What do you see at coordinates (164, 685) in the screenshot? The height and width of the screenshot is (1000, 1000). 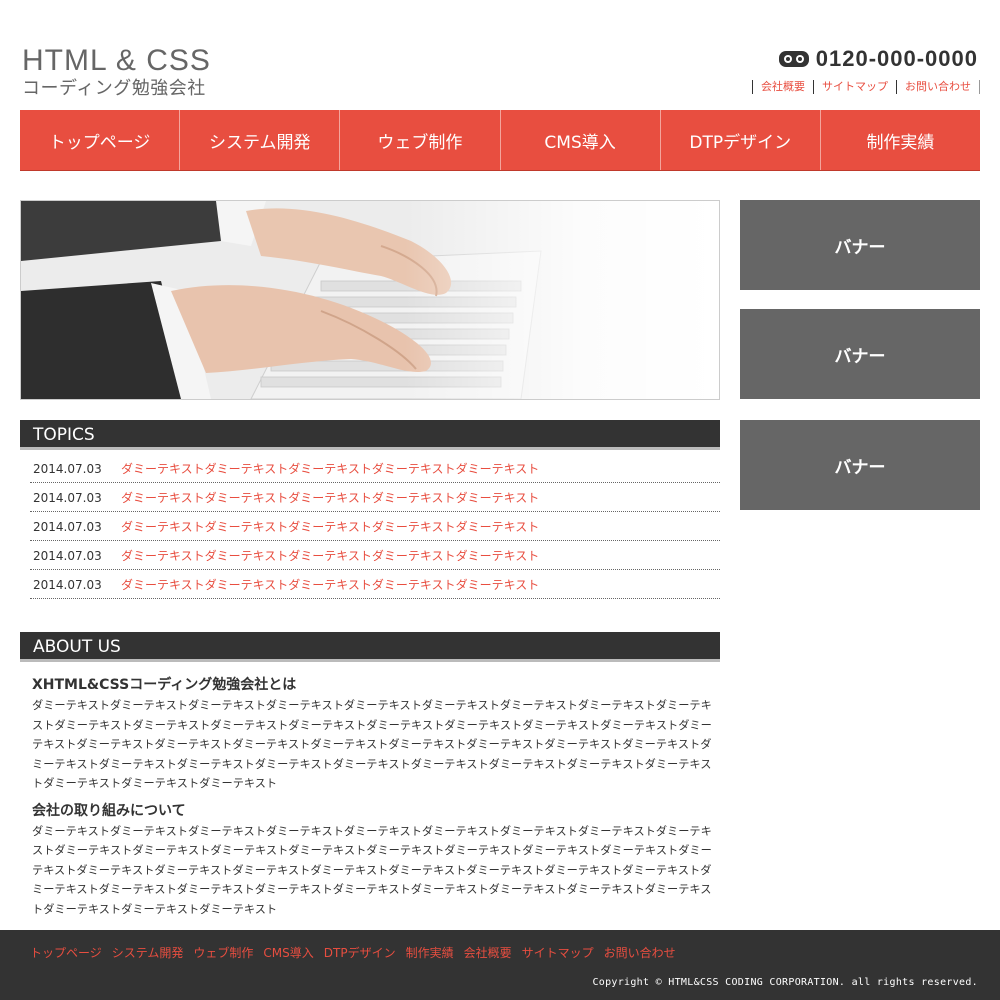 I see `about-subheading-1: XHTML&CSSコーディング勉強会社とは` at bounding box center [164, 685].